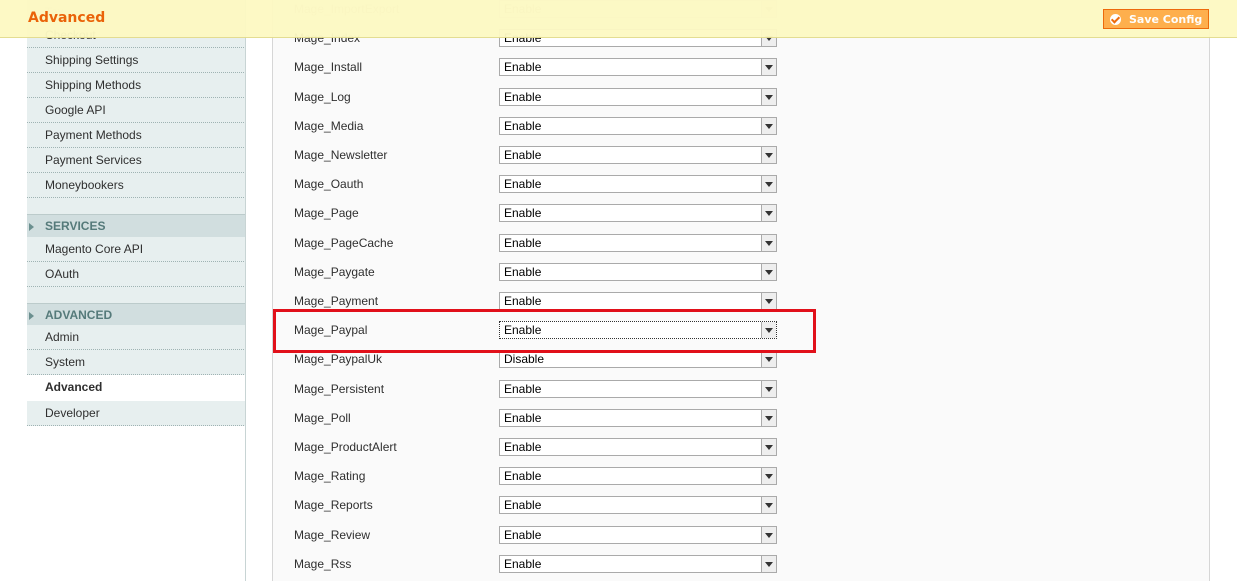  I want to click on module-label: Mage_Reports, so click(333, 505).